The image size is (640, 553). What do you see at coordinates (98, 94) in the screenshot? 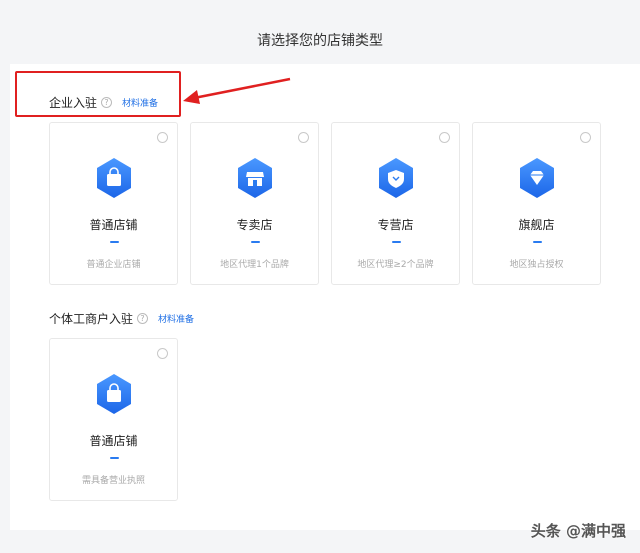
I see `annotation-highlight-box` at bounding box center [98, 94].